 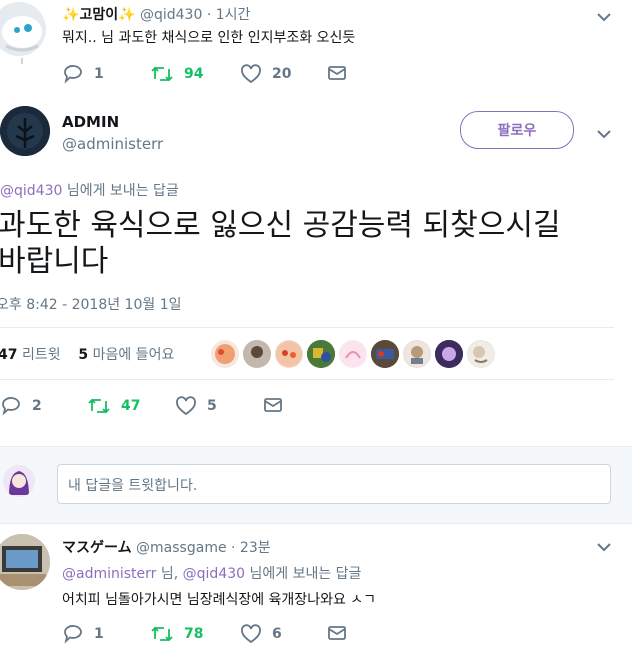 I want to click on tweet-header: マスゲーム @massgame · 23분, so click(x=166, y=547).